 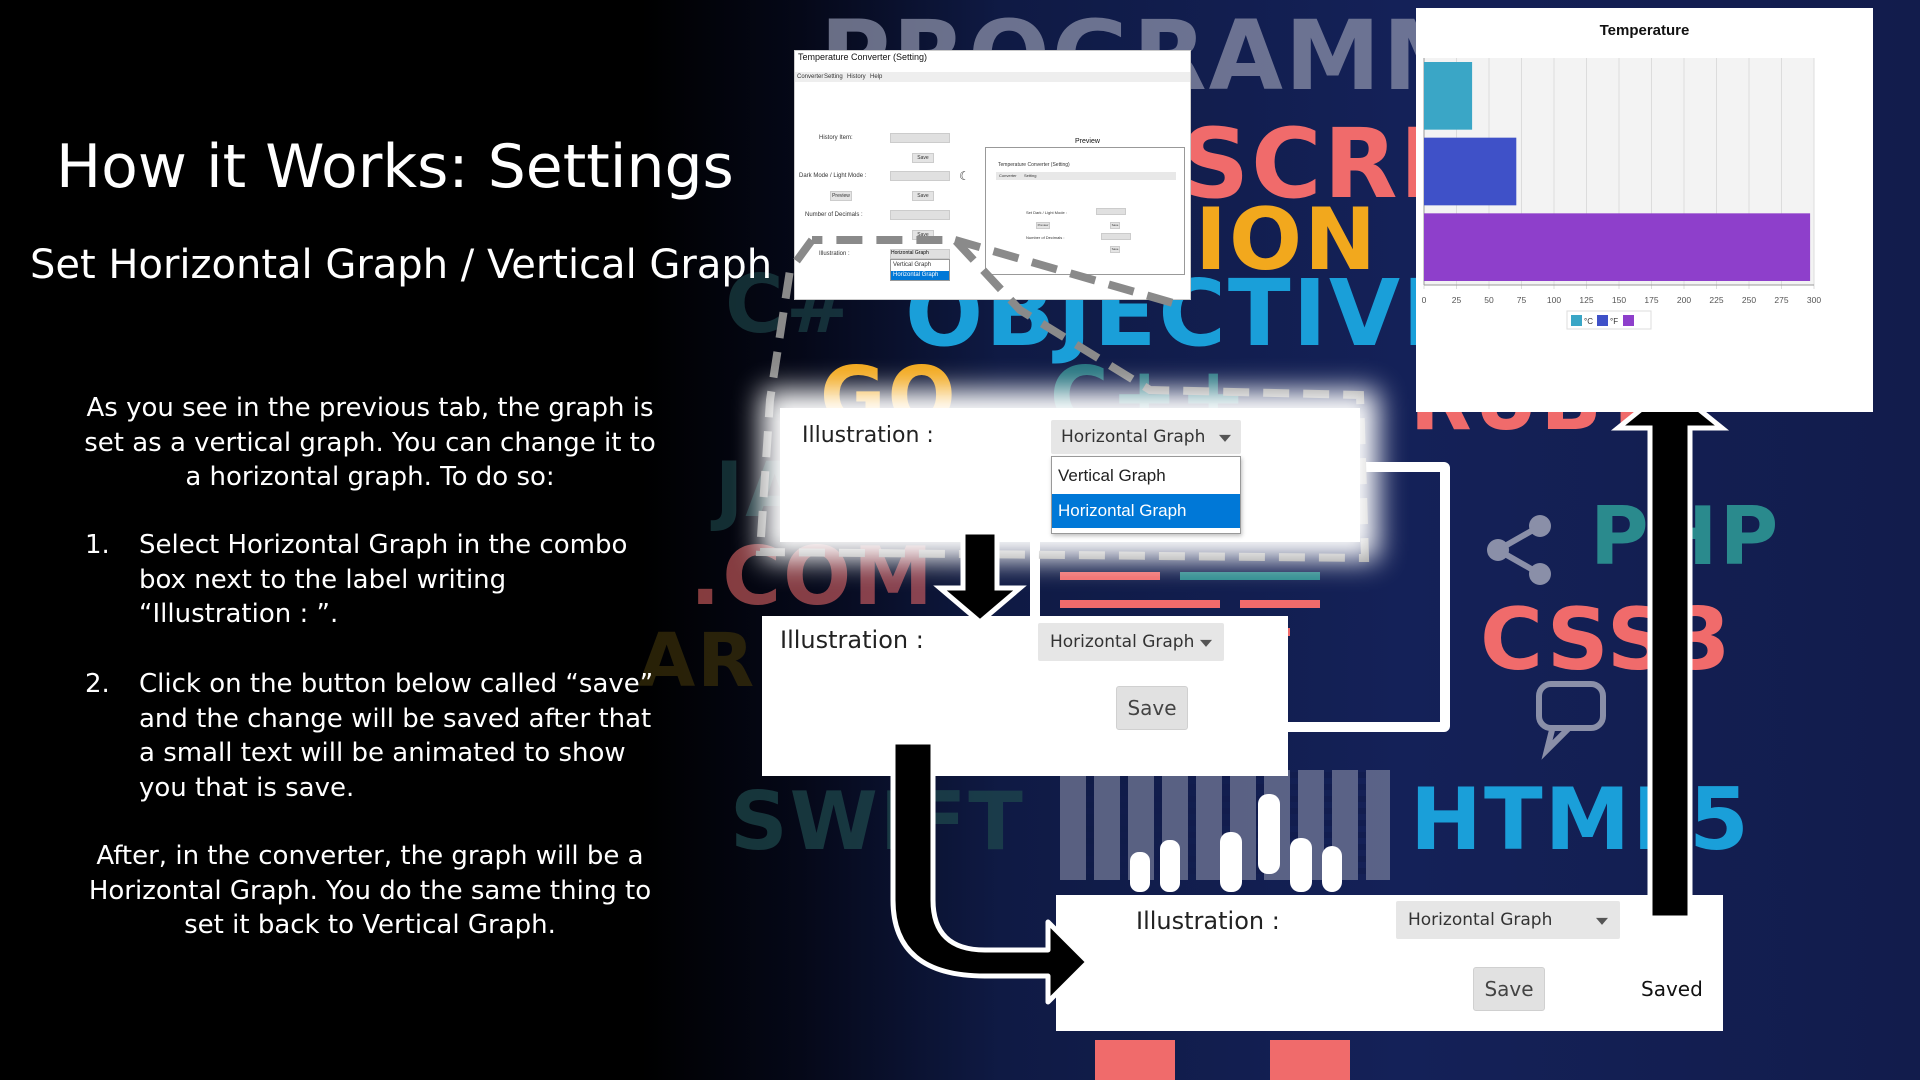 I want to click on x-tick-label: 25, so click(x=1457, y=300).